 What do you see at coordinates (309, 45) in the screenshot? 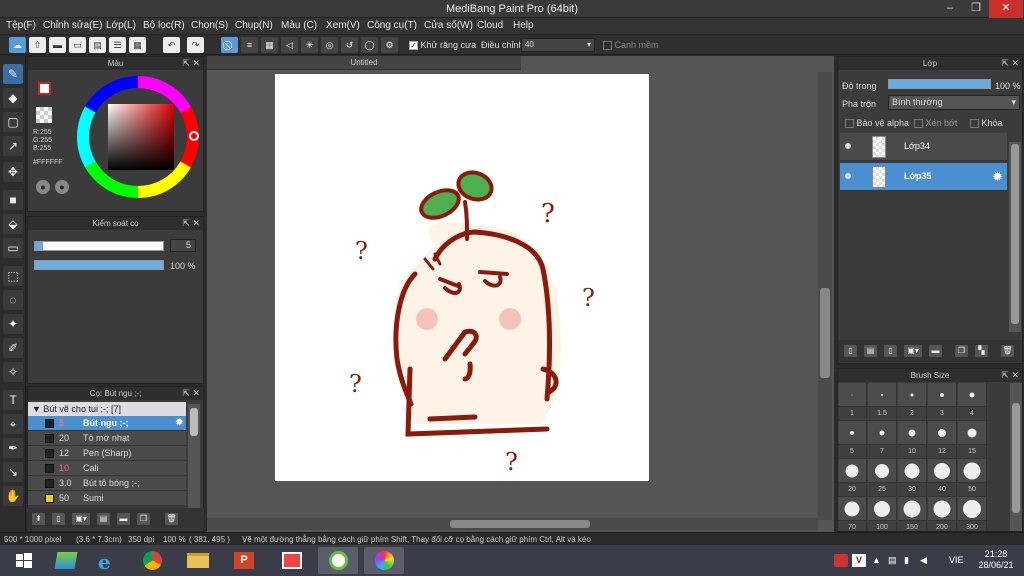
I see `radial-snap-icon: ✳` at bounding box center [309, 45].